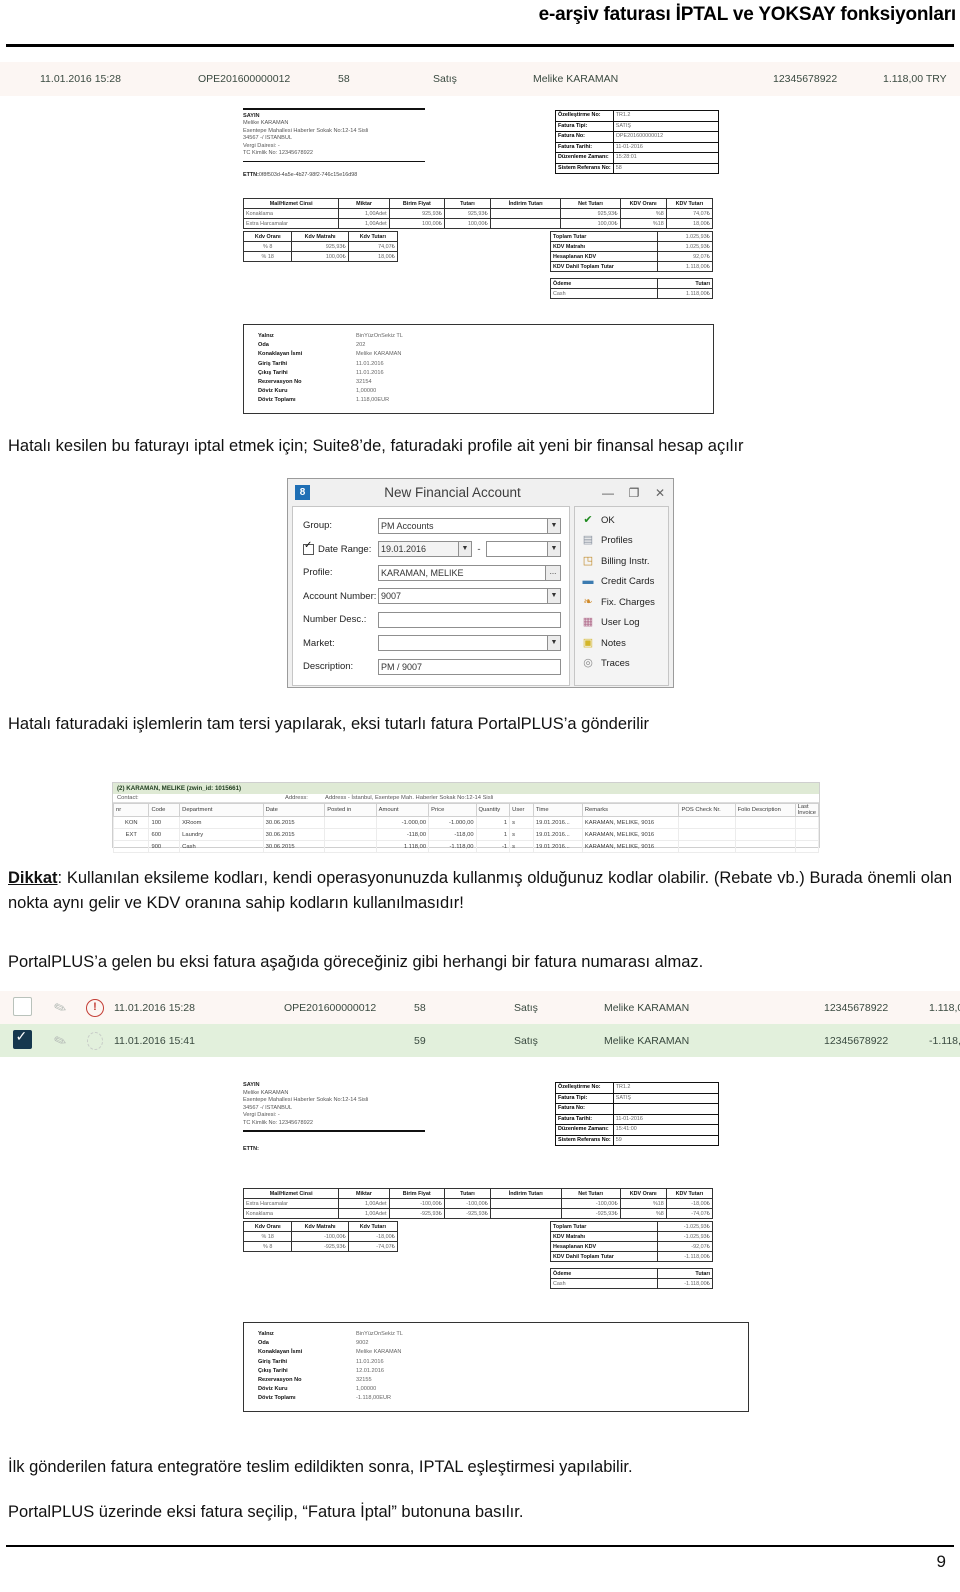  I want to click on cell: Cash, so click(221, 846).